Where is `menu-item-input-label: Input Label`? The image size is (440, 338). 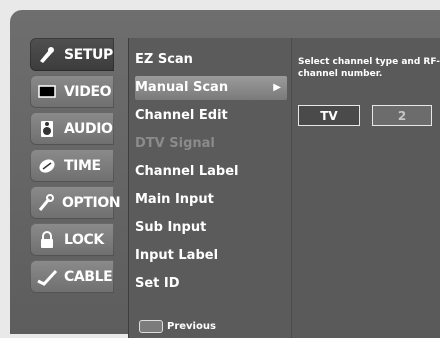
menu-item-input-label: Input Label is located at coordinates (211, 256).